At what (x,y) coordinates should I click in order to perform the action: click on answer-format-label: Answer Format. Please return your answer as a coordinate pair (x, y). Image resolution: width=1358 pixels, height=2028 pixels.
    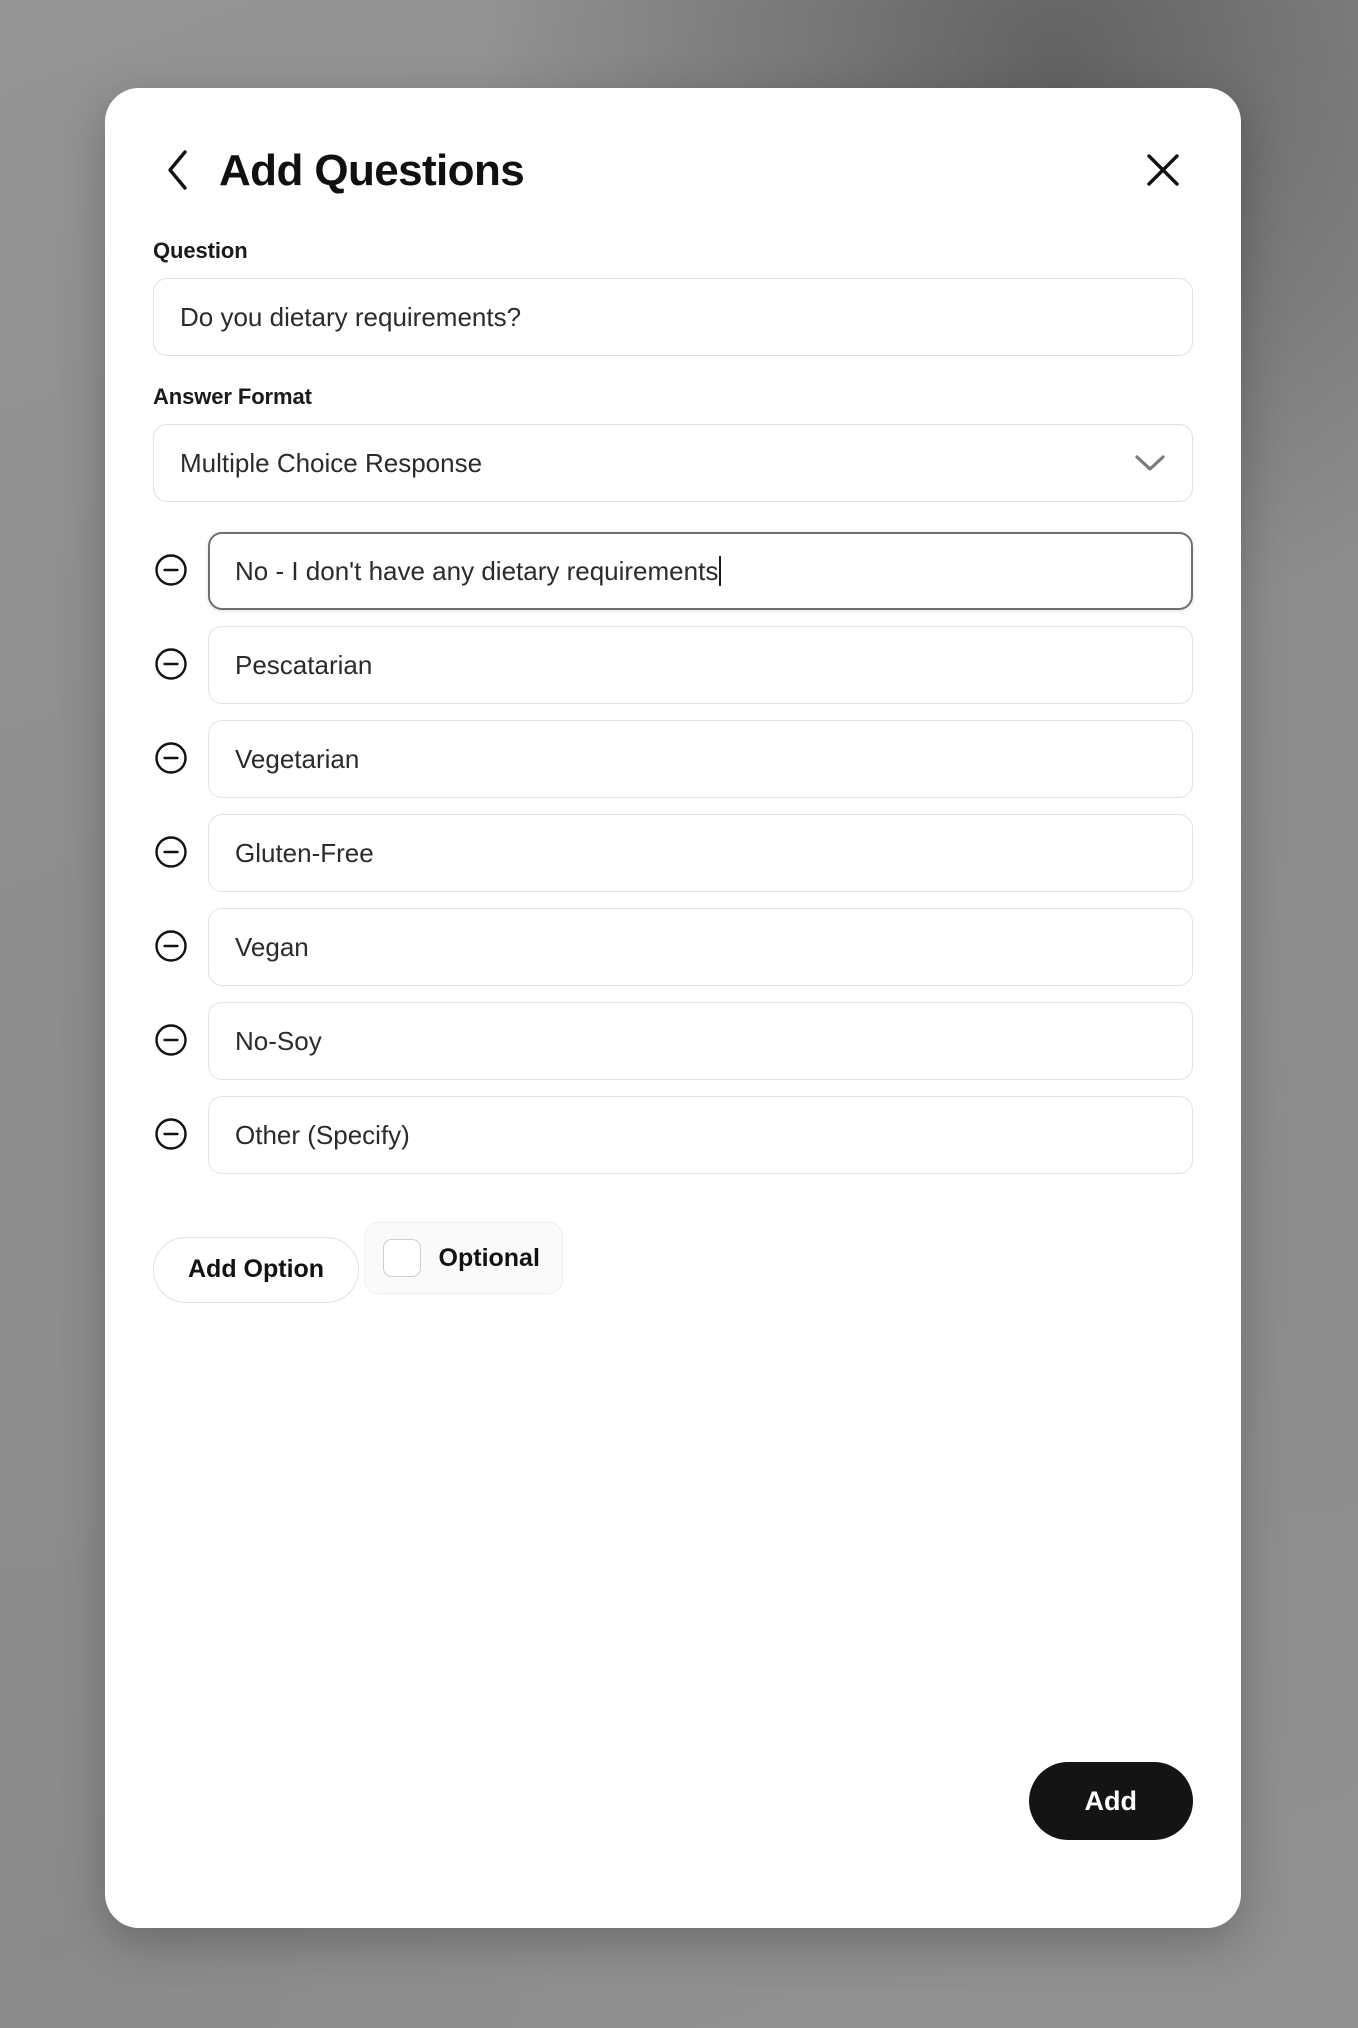
    Looking at the image, I should click on (232, 396).